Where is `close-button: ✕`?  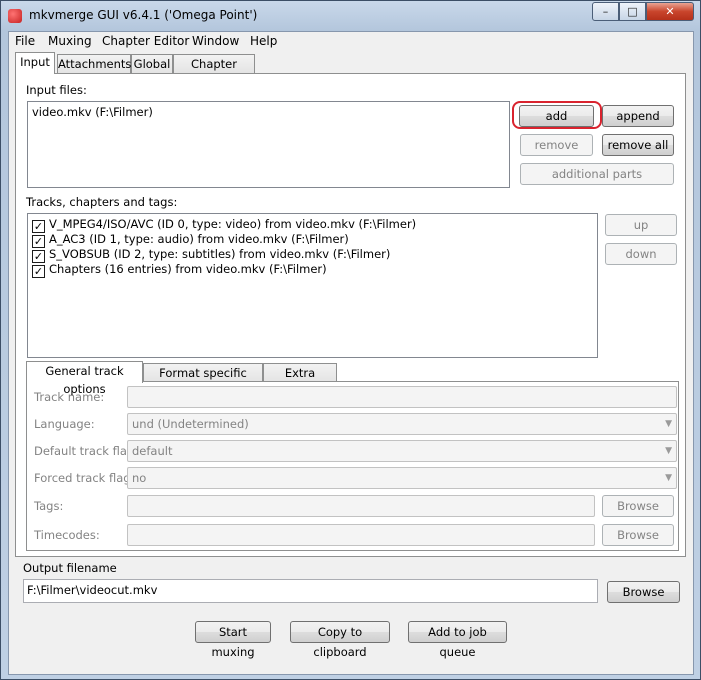
close-button: ✕ is located at coordinates (670, 11).